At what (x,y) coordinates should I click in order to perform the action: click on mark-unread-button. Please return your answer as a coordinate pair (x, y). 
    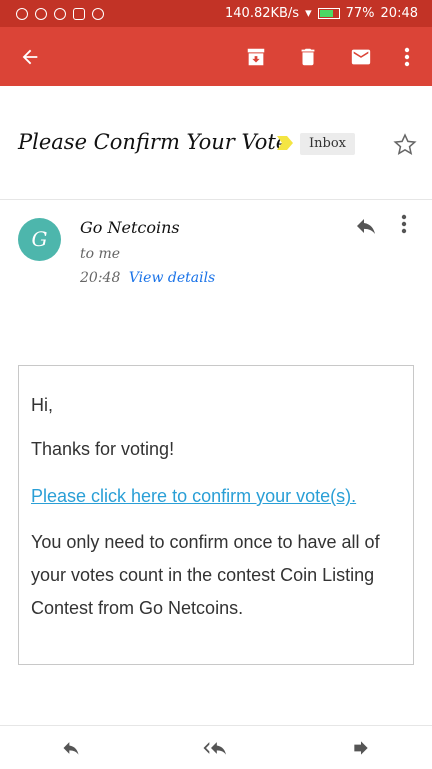
    Looking at the image, I should click on (361, 56).